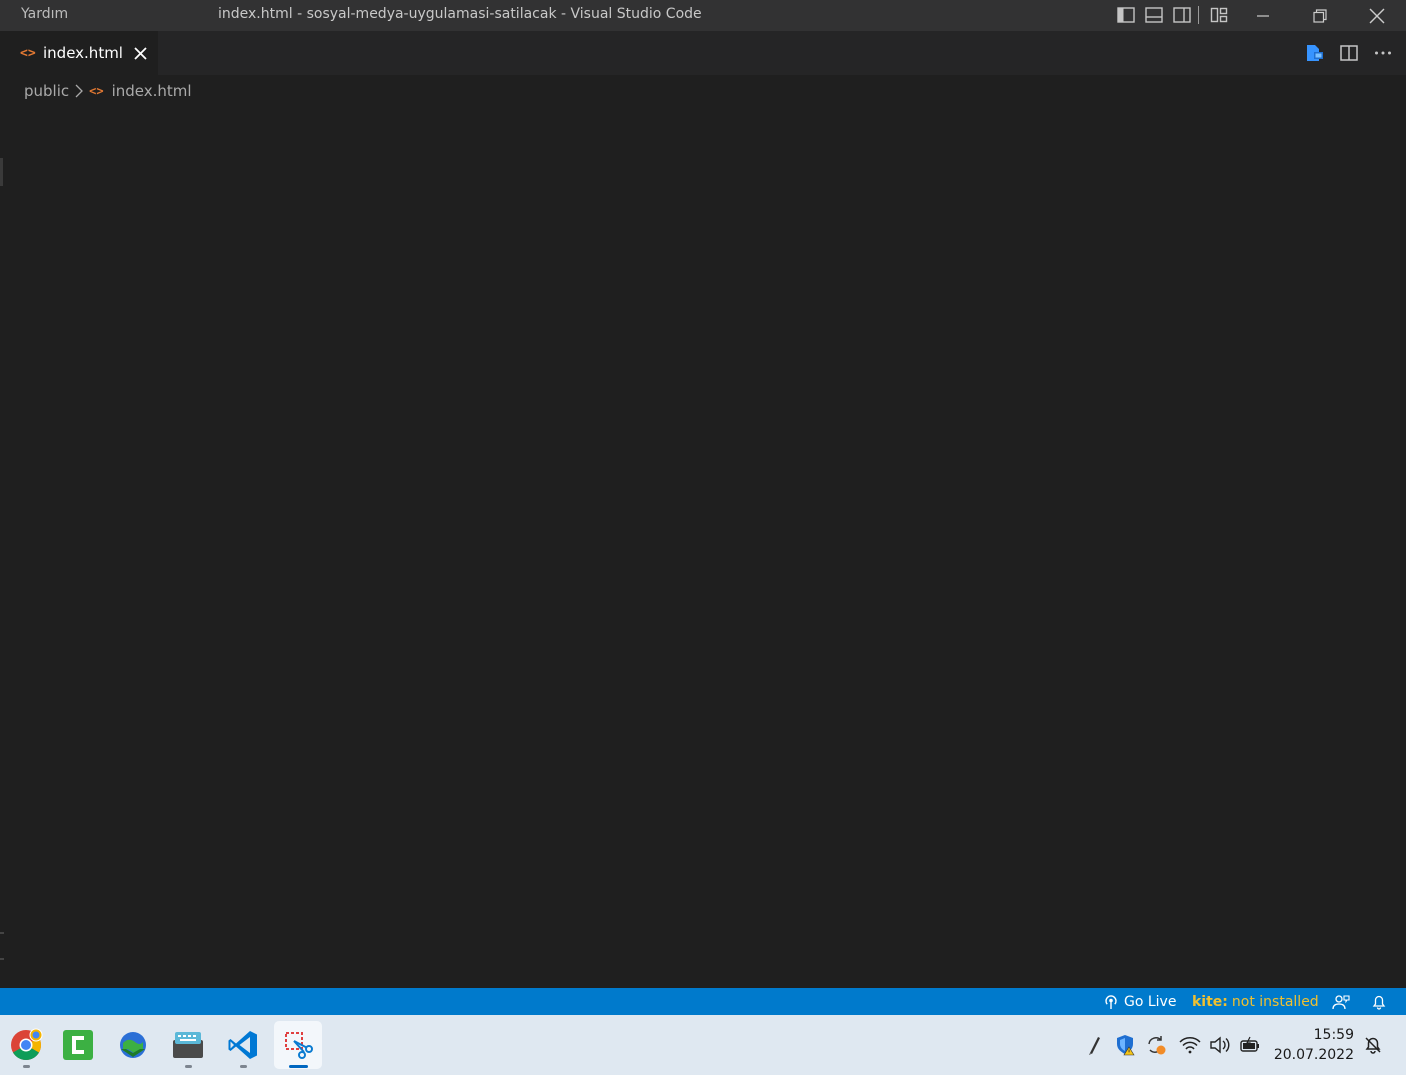  I want to click on tab-close-button, so click(141, 53).